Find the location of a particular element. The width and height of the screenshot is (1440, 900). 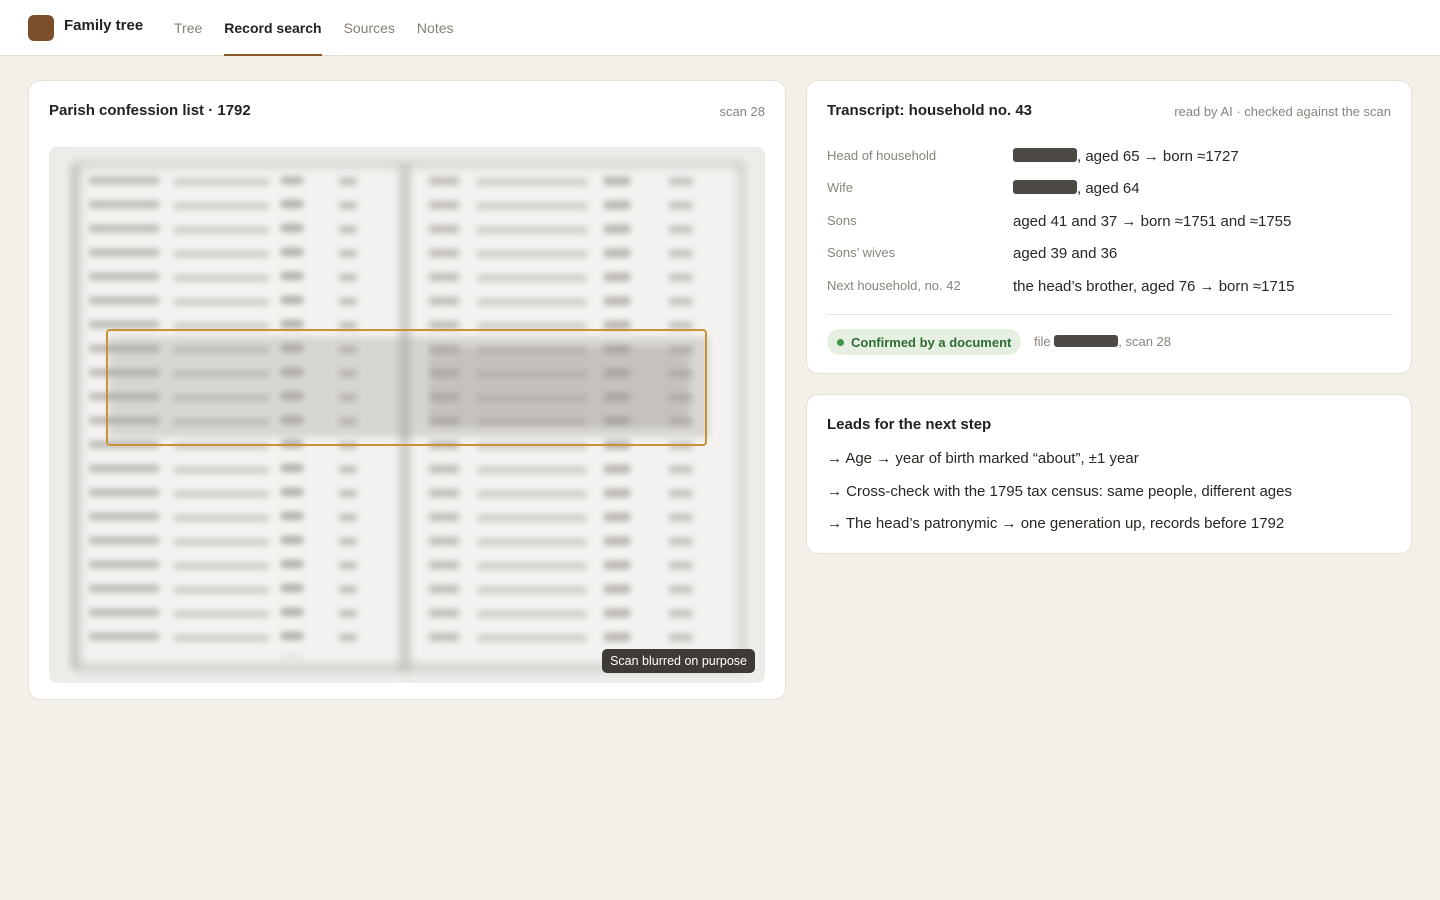

row-label: Sons is located at coordinates (842, 220).